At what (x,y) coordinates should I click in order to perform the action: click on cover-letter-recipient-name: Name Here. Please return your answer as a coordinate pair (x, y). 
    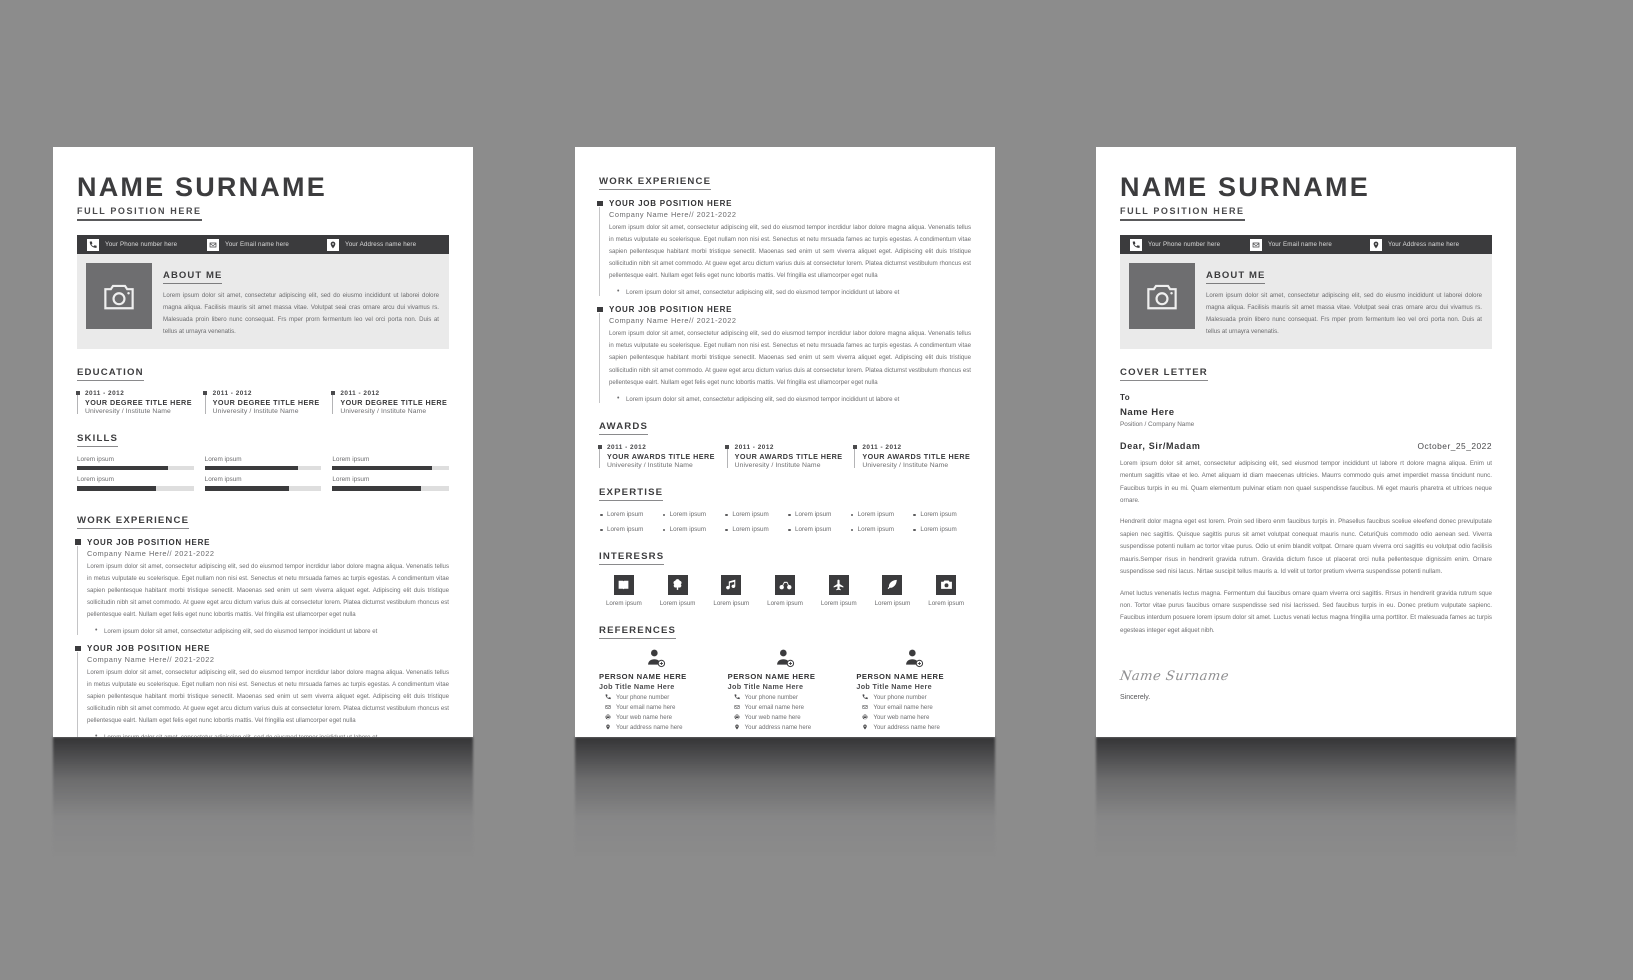
    Looking at the image, I should click on (1147, 412).